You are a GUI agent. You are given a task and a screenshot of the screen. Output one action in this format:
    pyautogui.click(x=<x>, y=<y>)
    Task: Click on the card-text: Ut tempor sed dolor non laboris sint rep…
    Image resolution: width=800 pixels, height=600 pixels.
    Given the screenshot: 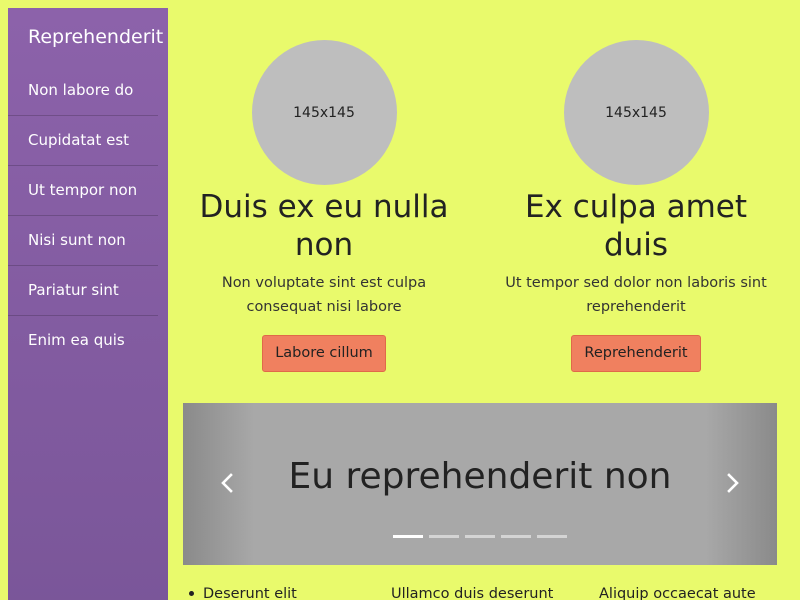 What is the action you would take?
    pyautogui.click(x=636, y=295)
    